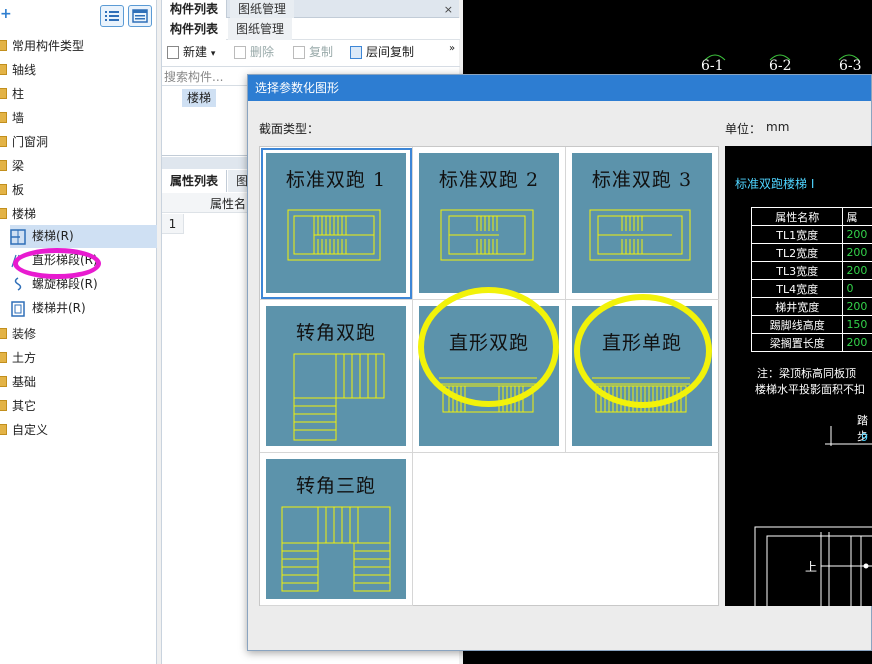  I want to click on list-view-icon, so click(112, 16).